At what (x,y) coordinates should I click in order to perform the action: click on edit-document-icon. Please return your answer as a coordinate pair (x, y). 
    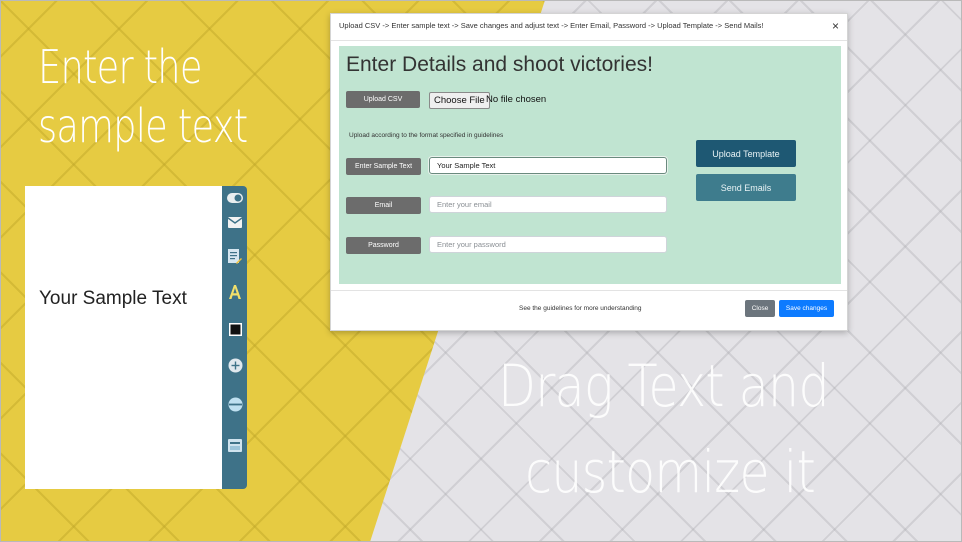
    Looking at the image, I should click on (235, 257).